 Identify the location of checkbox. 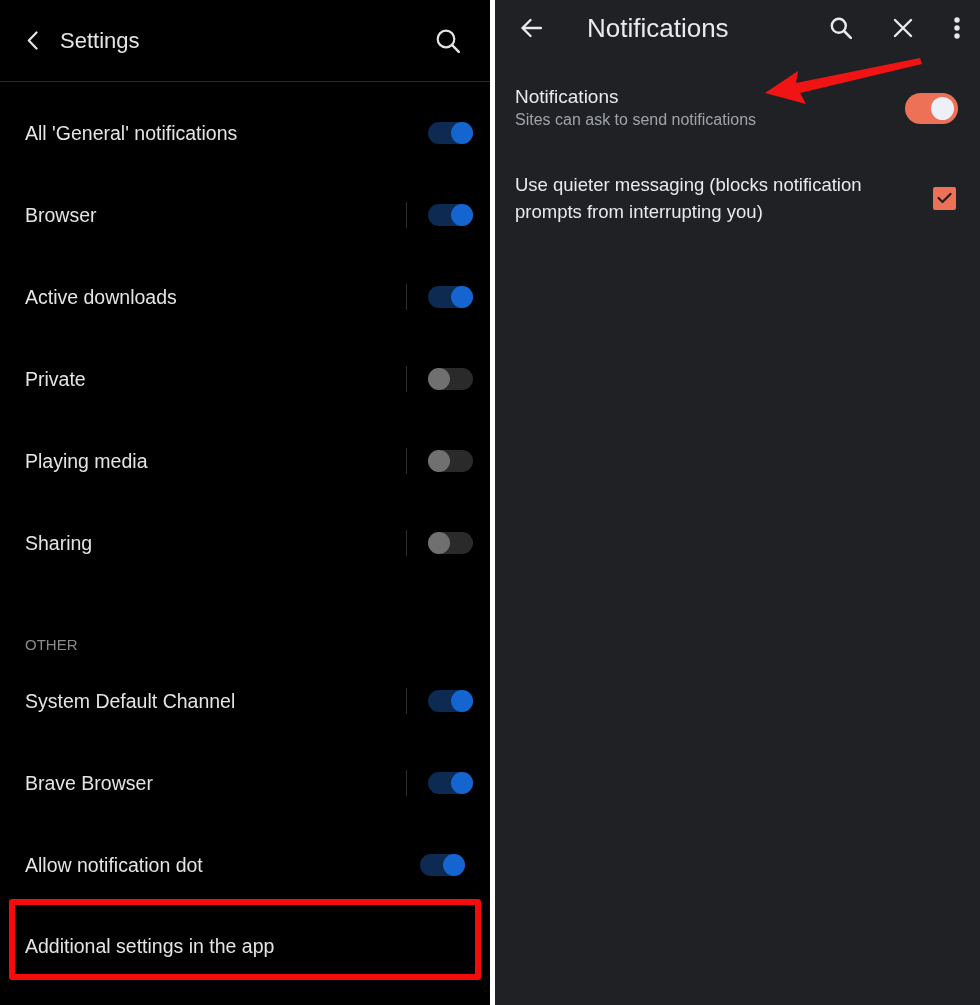
(944, 198).